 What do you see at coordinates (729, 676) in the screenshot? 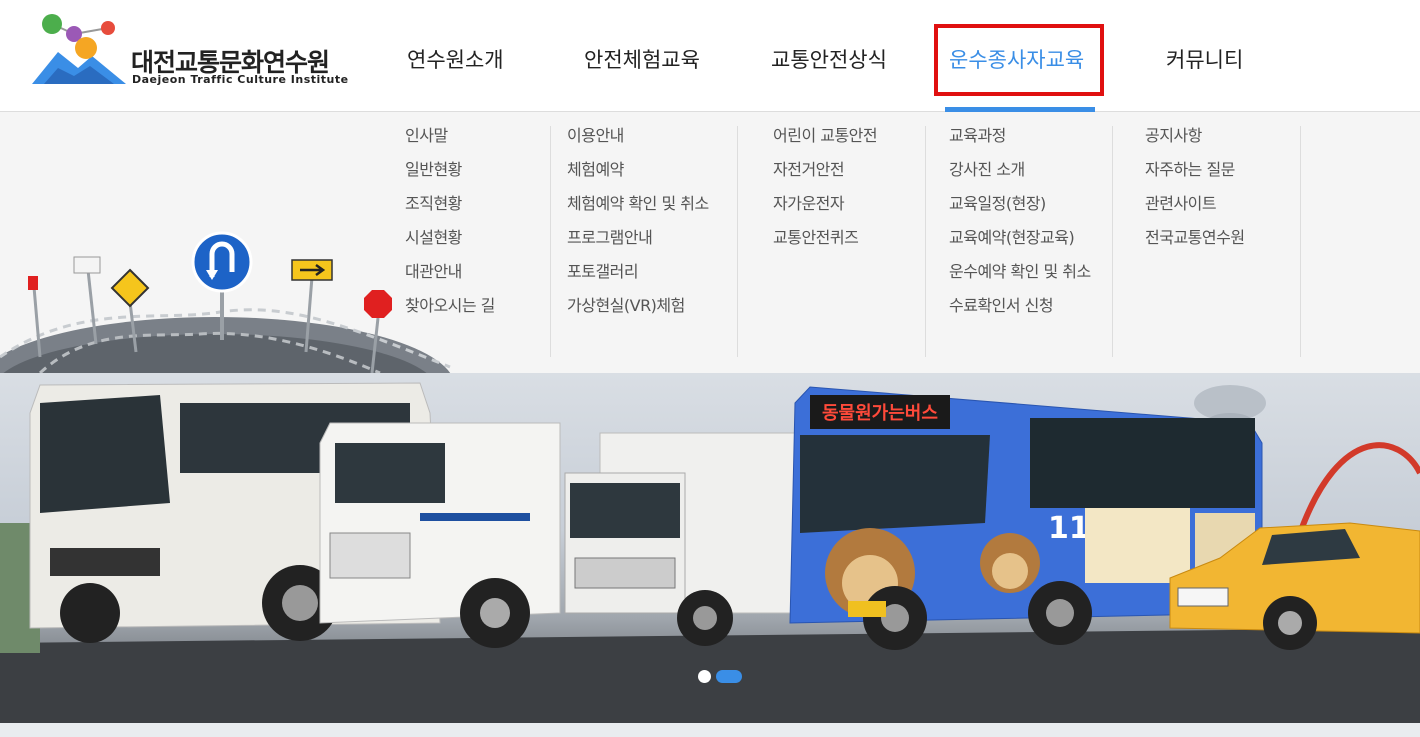
I see `slide-dot-2-active` at bounding box center [729, 676].